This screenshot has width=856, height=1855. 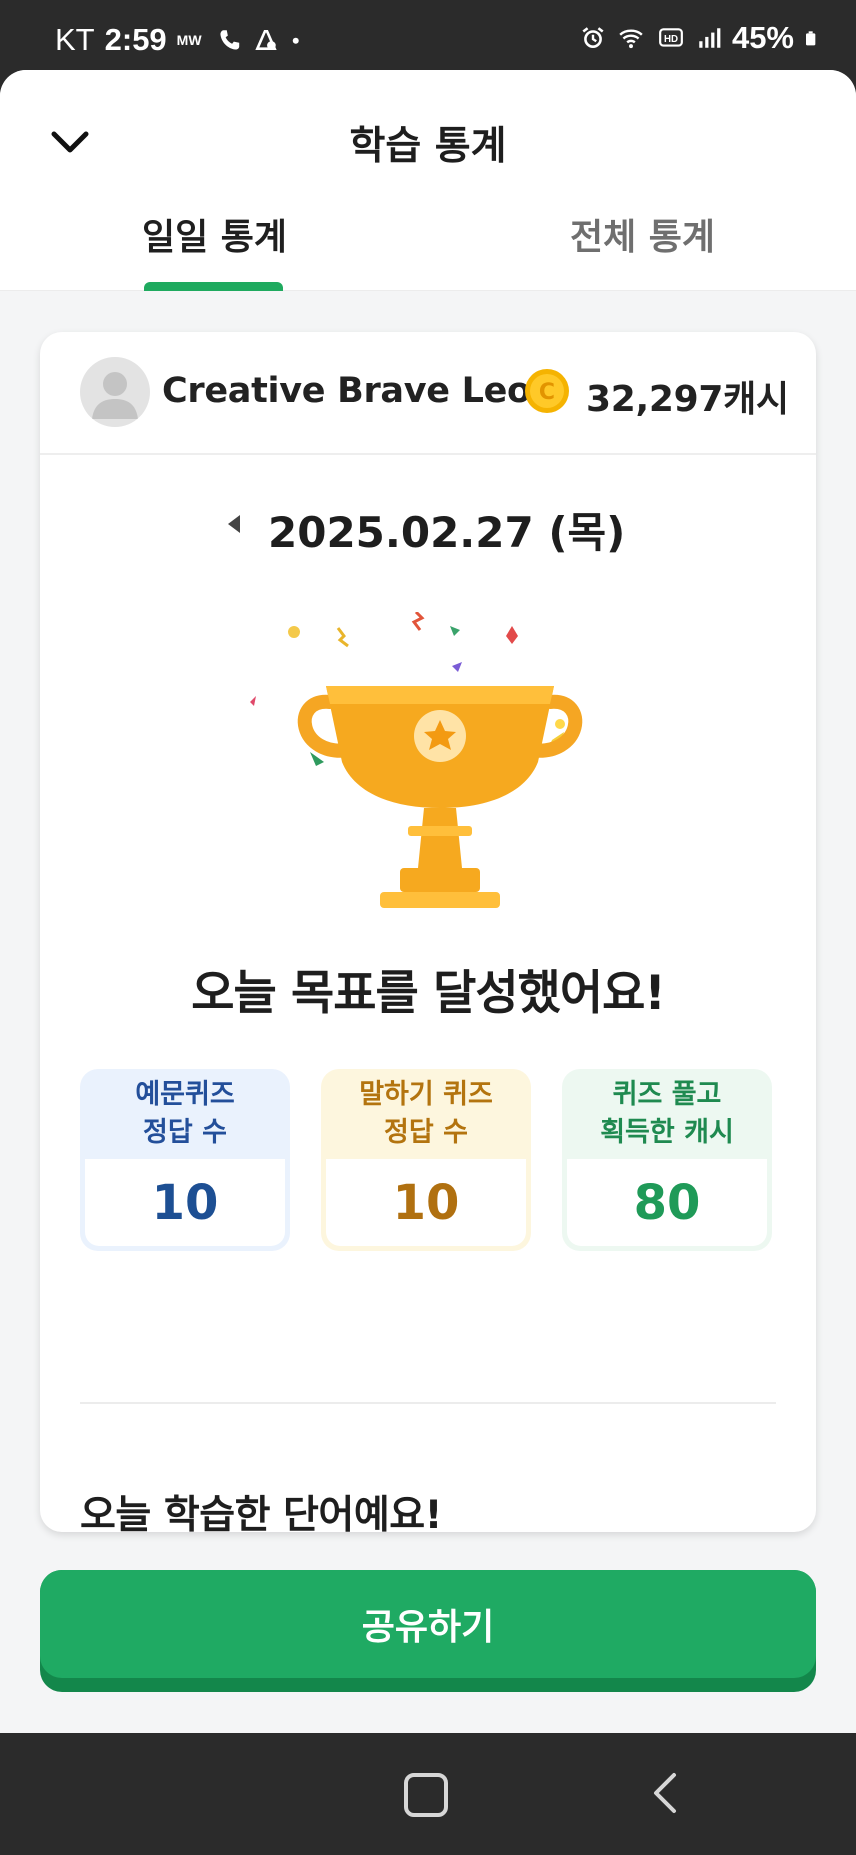 I want to click on home-button, so click(x=426, y=1795).